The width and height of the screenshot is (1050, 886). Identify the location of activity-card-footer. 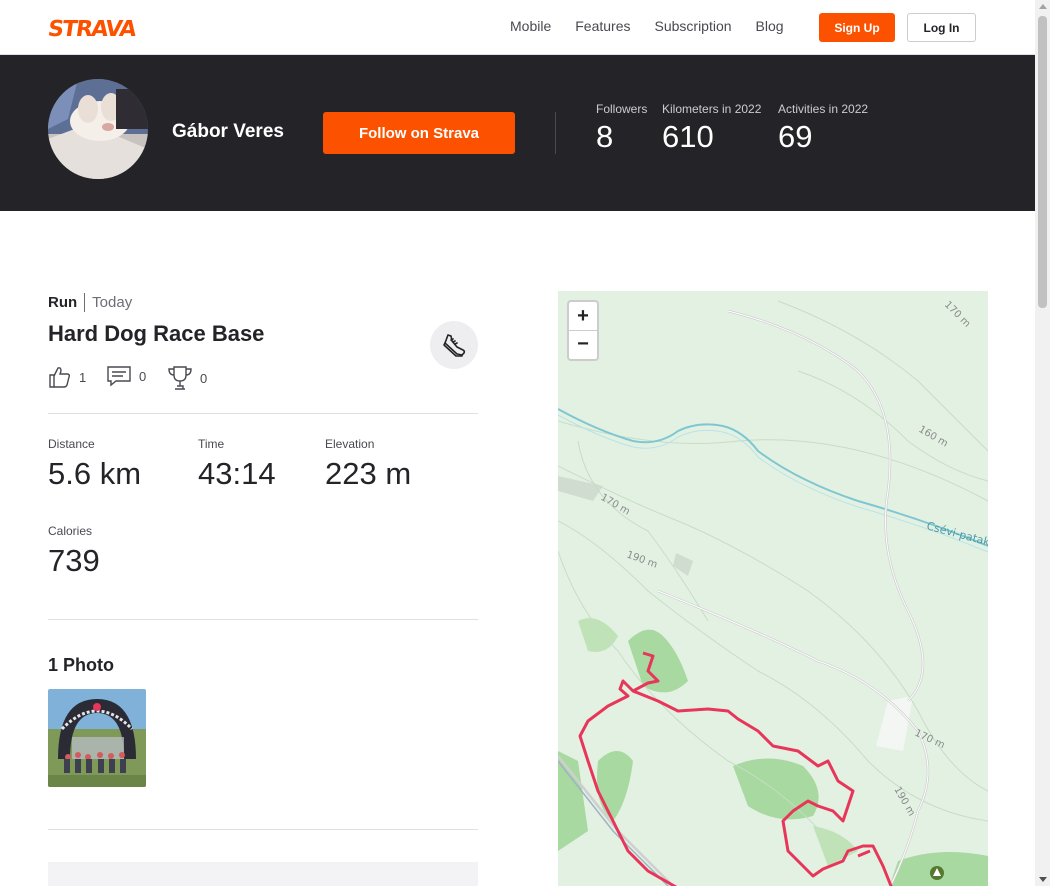
(263, 874).